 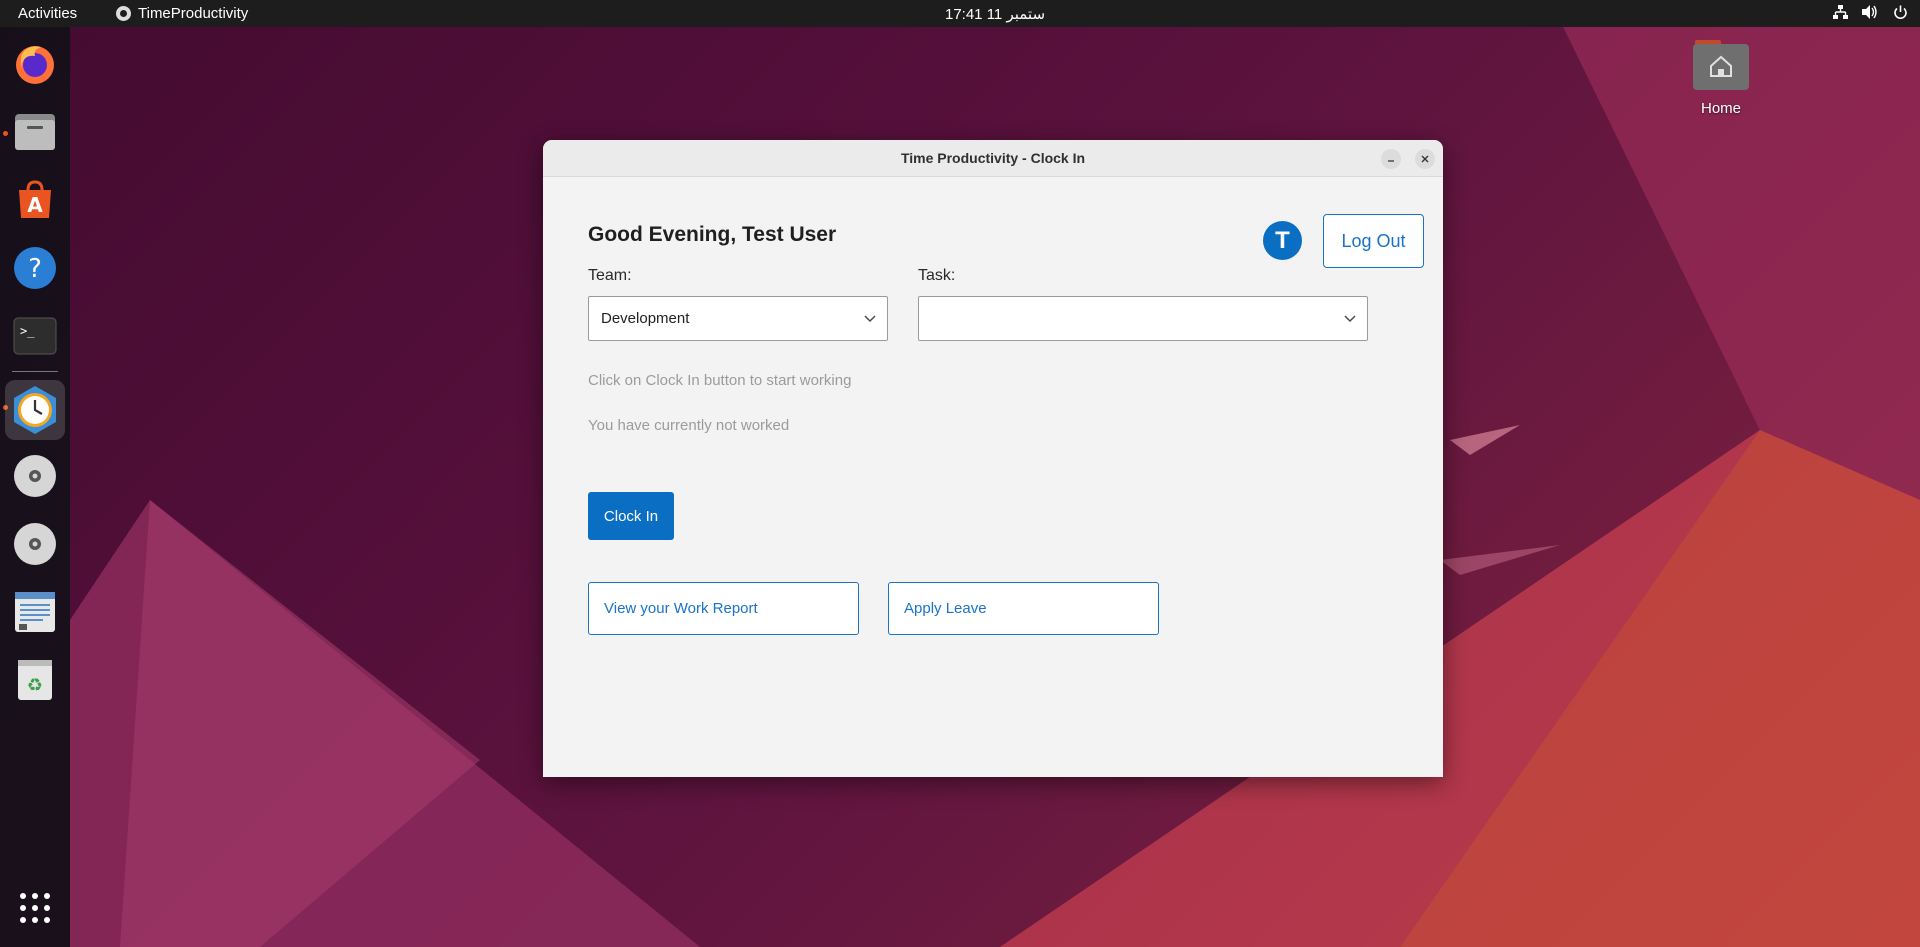 I want to click on dock-item-app-center: A, so click(x=35, y=200).